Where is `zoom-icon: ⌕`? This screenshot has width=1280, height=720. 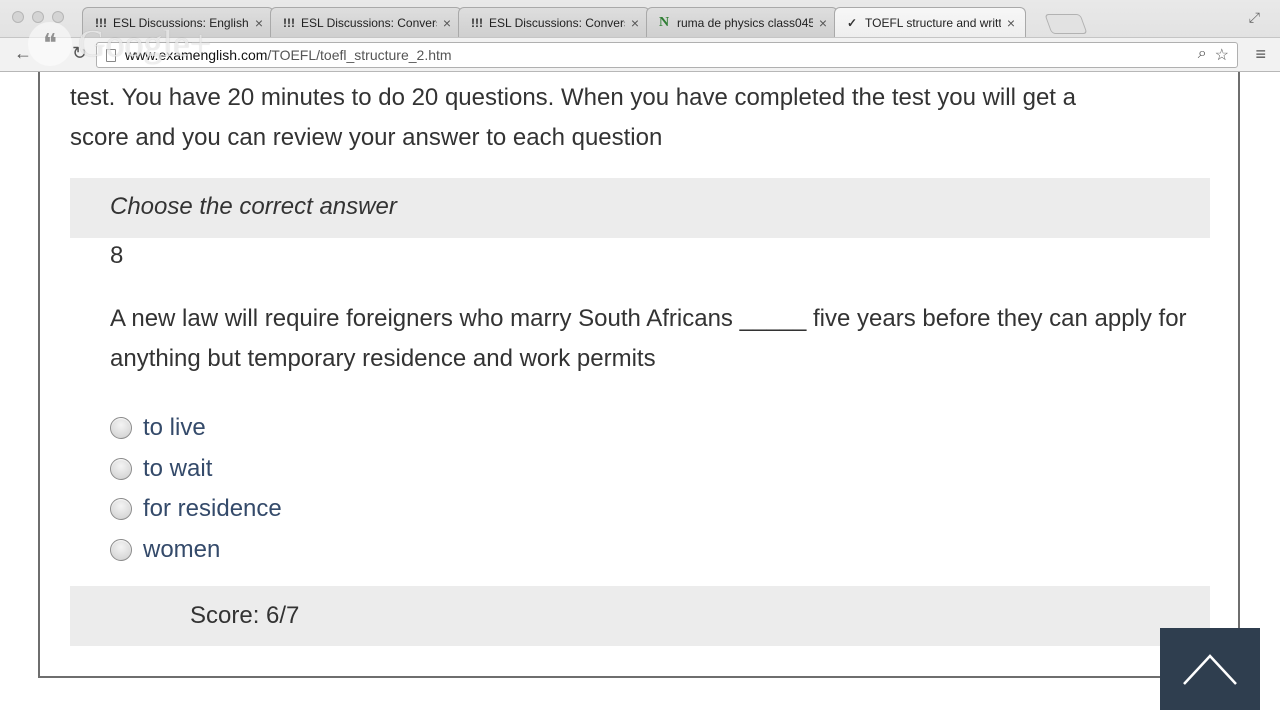
zoom-icon: ⌕ is located at coordinates (1202, 55).